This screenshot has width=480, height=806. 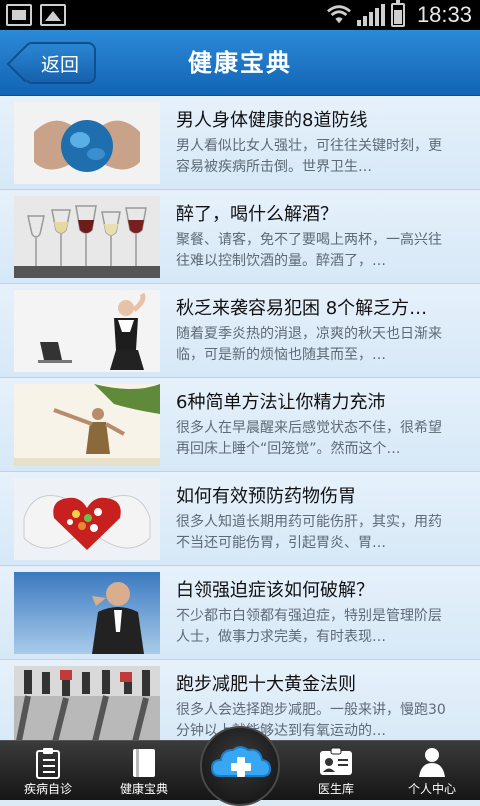 I want to click on image-notification-icon, so click(x=53, y=15).